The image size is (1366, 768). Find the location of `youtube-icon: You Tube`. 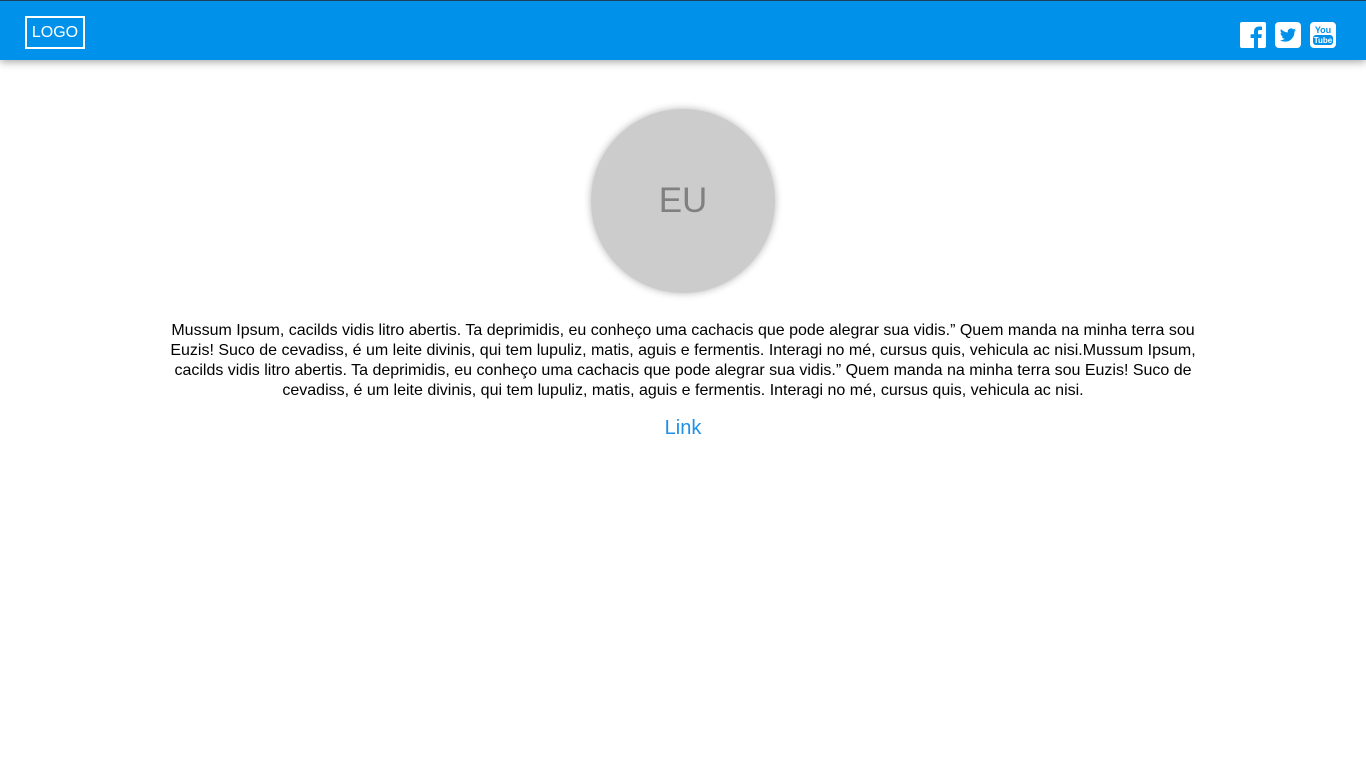

youtube-icon: You Tube is located at coordinates (1323, 35).